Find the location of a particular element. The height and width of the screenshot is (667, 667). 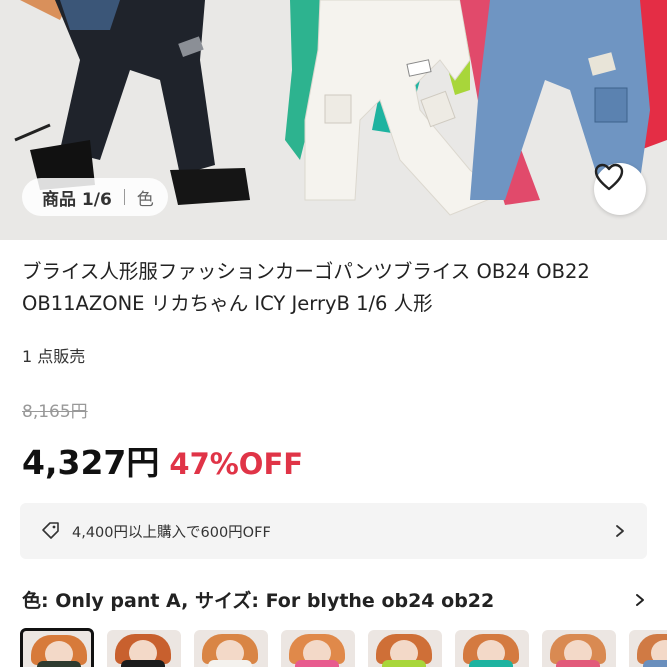

coupon-text: 4,400円以上購入で600円OFF is located at coordinates (171, 532).